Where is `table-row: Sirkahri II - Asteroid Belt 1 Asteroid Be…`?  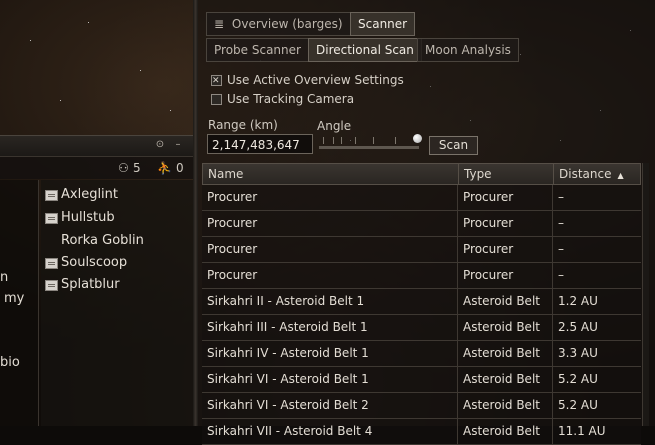 table-row: Sirkahri II - Asteroid Belt 1 Asteroid Be… is located at coordinates (421, 302).